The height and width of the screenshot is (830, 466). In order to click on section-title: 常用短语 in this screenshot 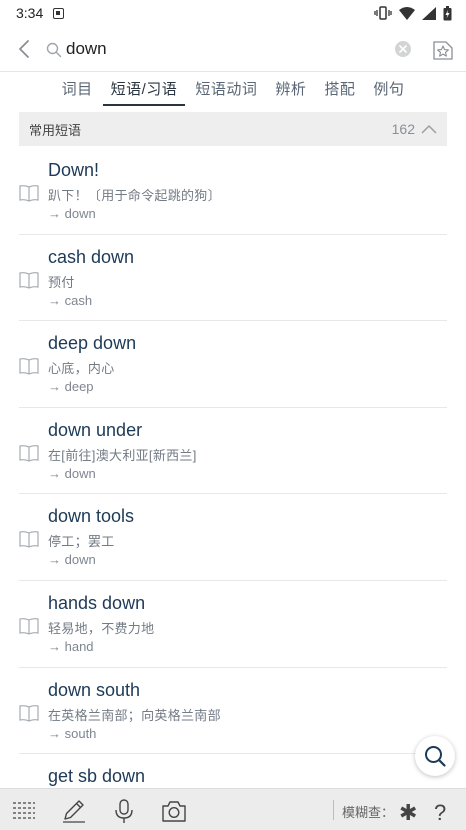, I will do `click(55, 130)`.